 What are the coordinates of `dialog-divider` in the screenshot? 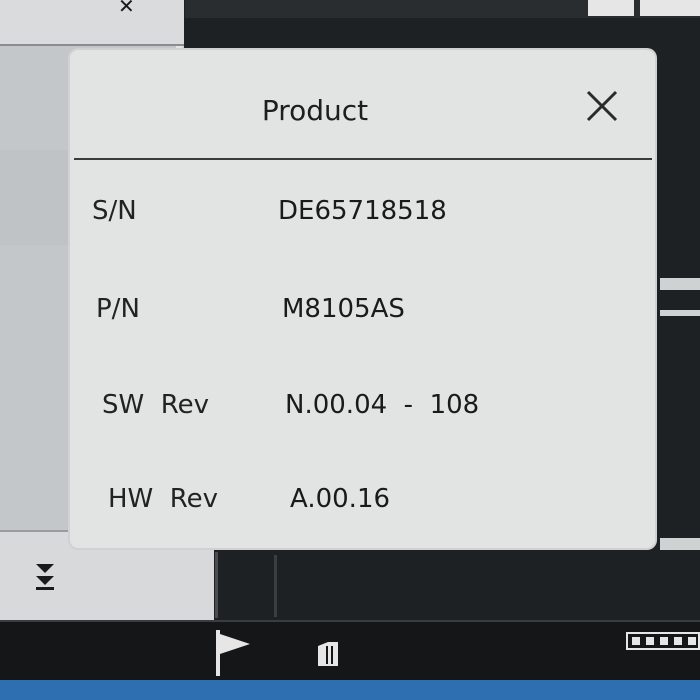 It's located at (363, 159).